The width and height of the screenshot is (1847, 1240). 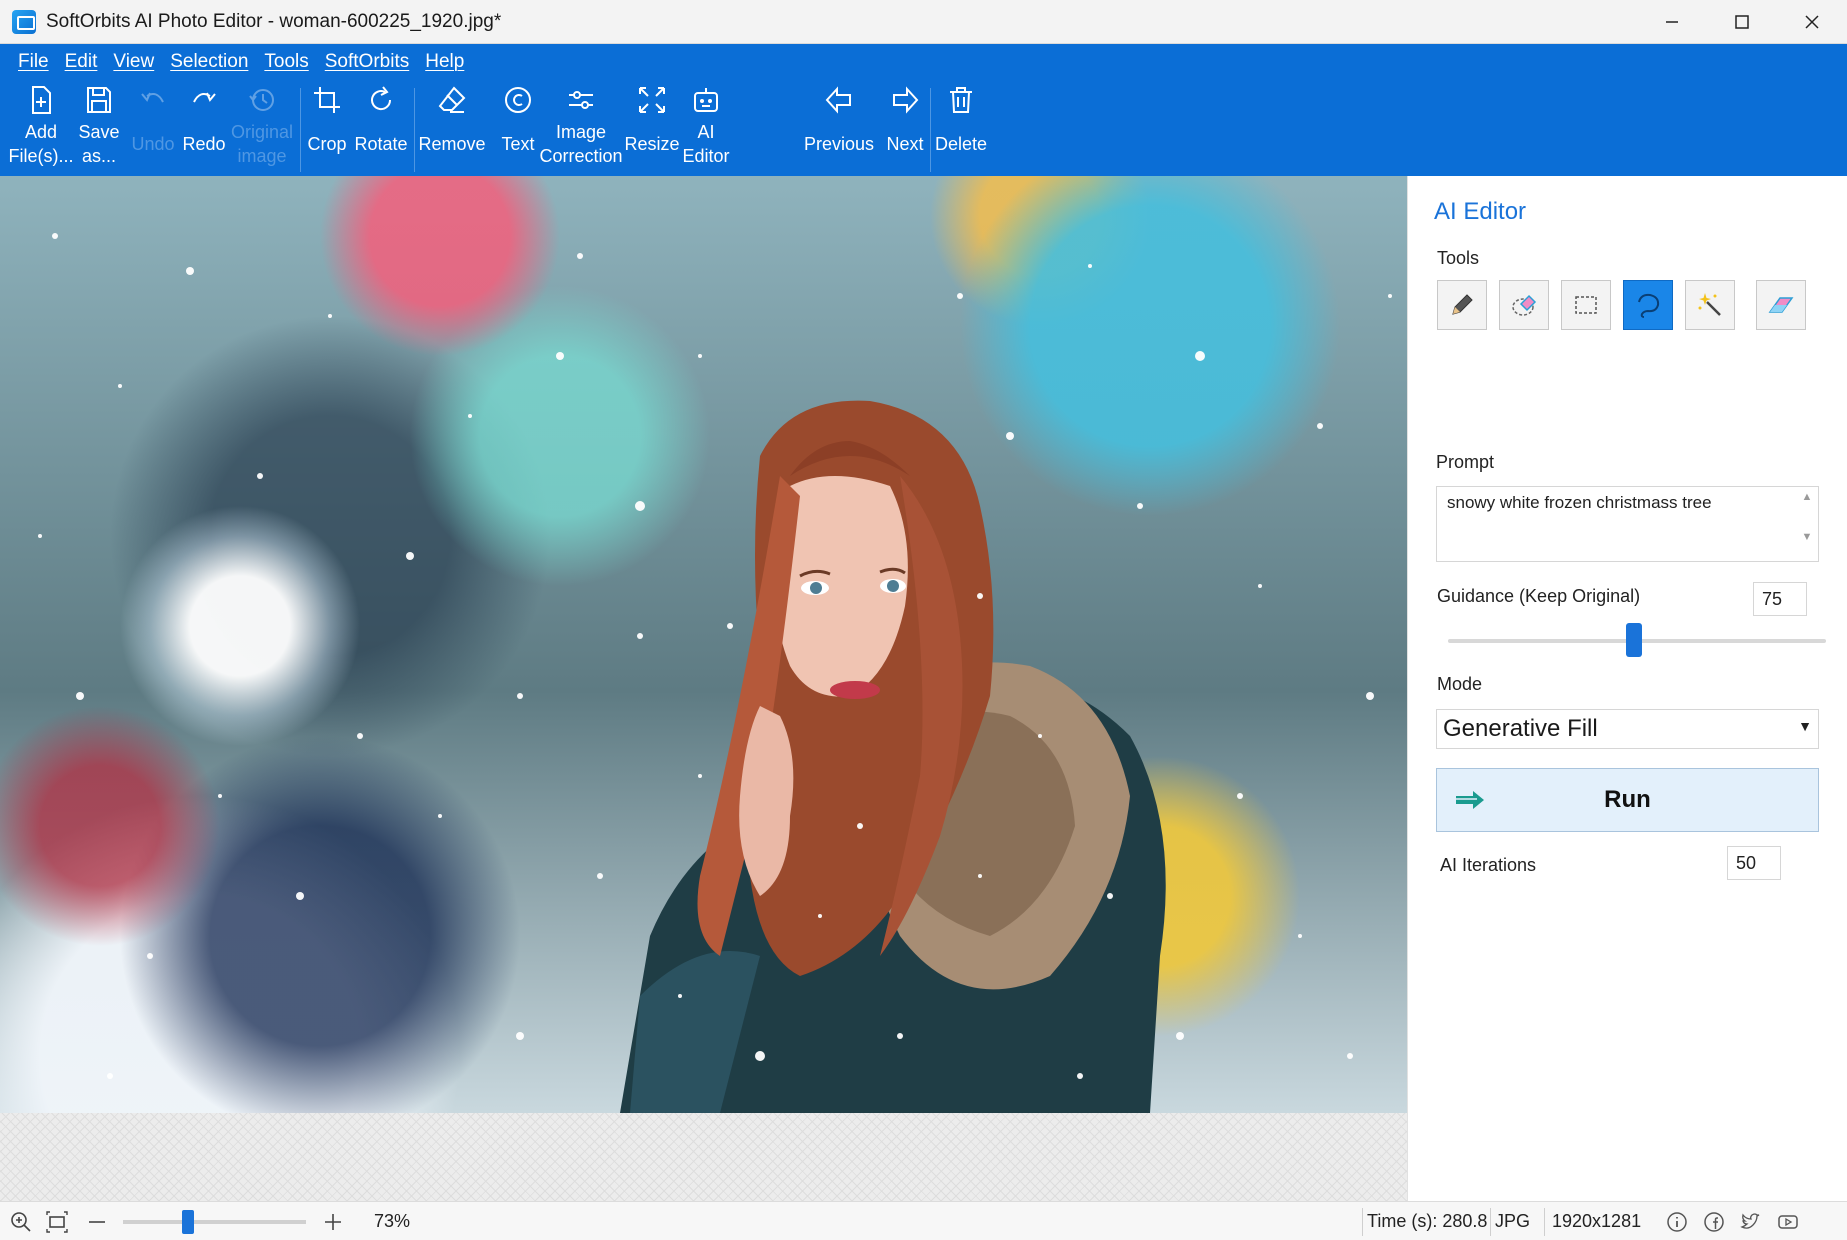 I want to click on robot-icon, so click(x=706, y=100).